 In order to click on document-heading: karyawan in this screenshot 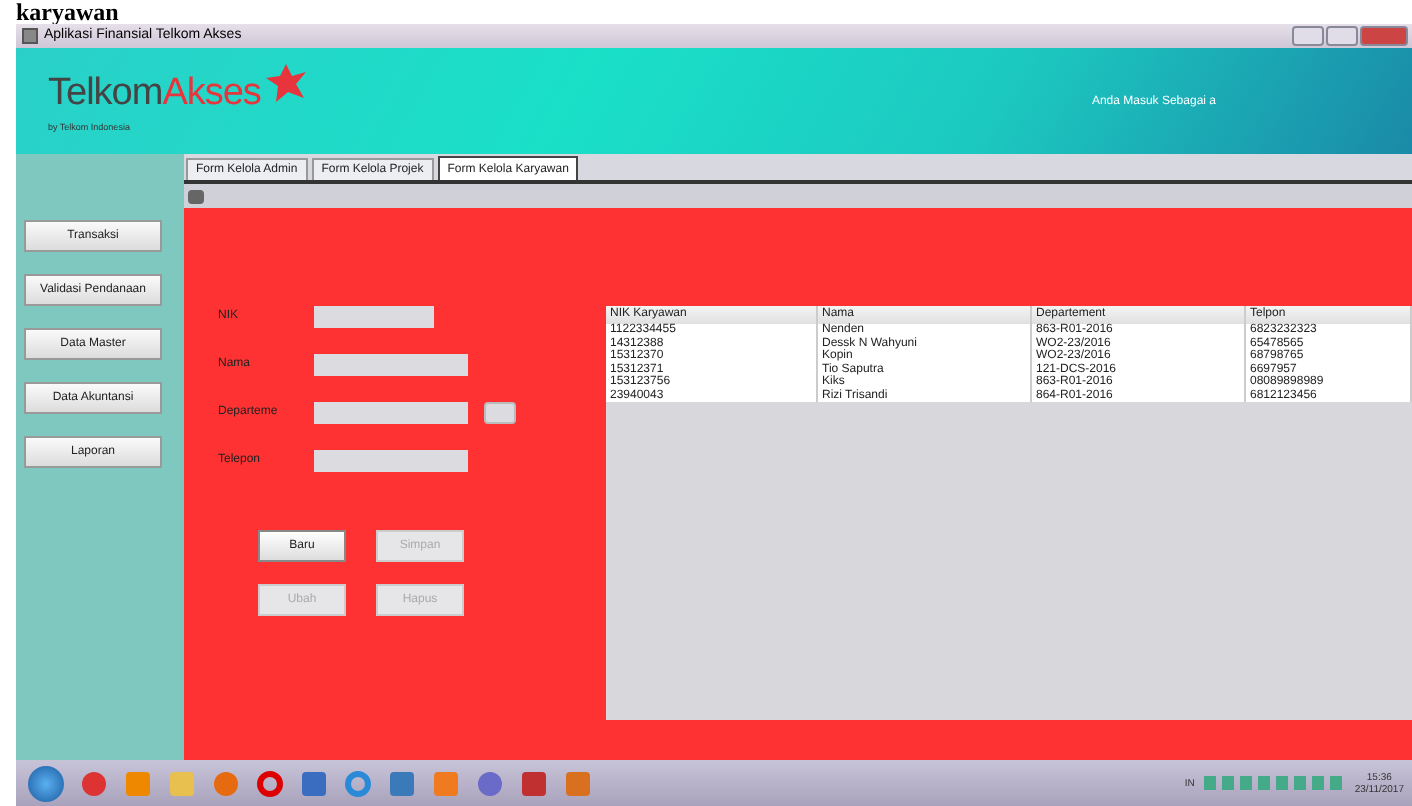, I will do `click(67, 13)`.